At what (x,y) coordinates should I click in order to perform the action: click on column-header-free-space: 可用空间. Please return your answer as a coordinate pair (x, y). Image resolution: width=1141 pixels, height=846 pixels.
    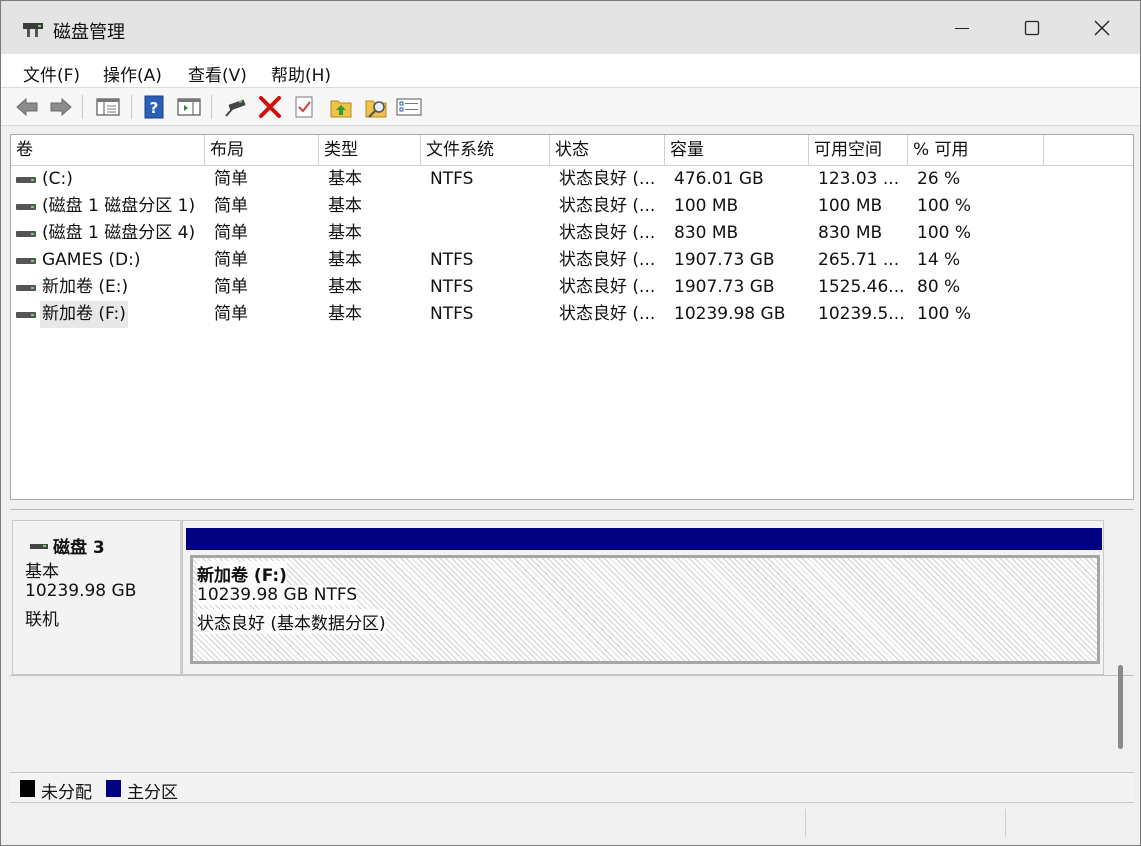
    Looking at the image, I should click on (858, 150).